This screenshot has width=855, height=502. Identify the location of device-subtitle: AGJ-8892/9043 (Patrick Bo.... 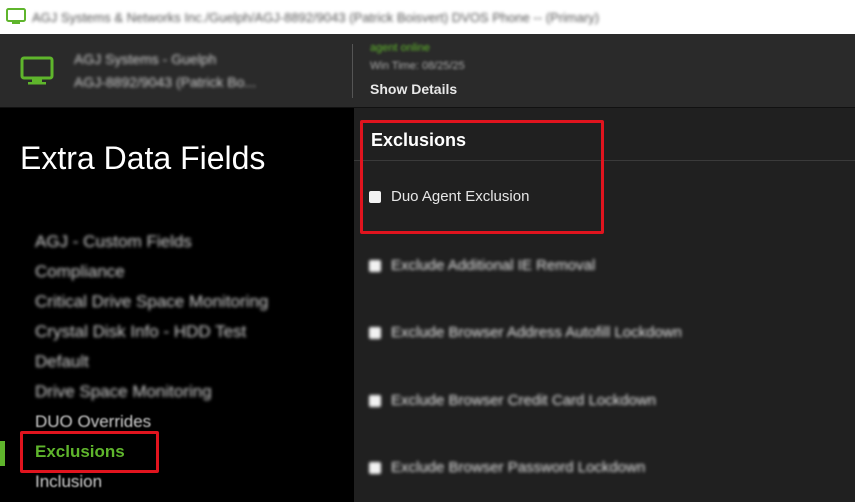
(165, 82).